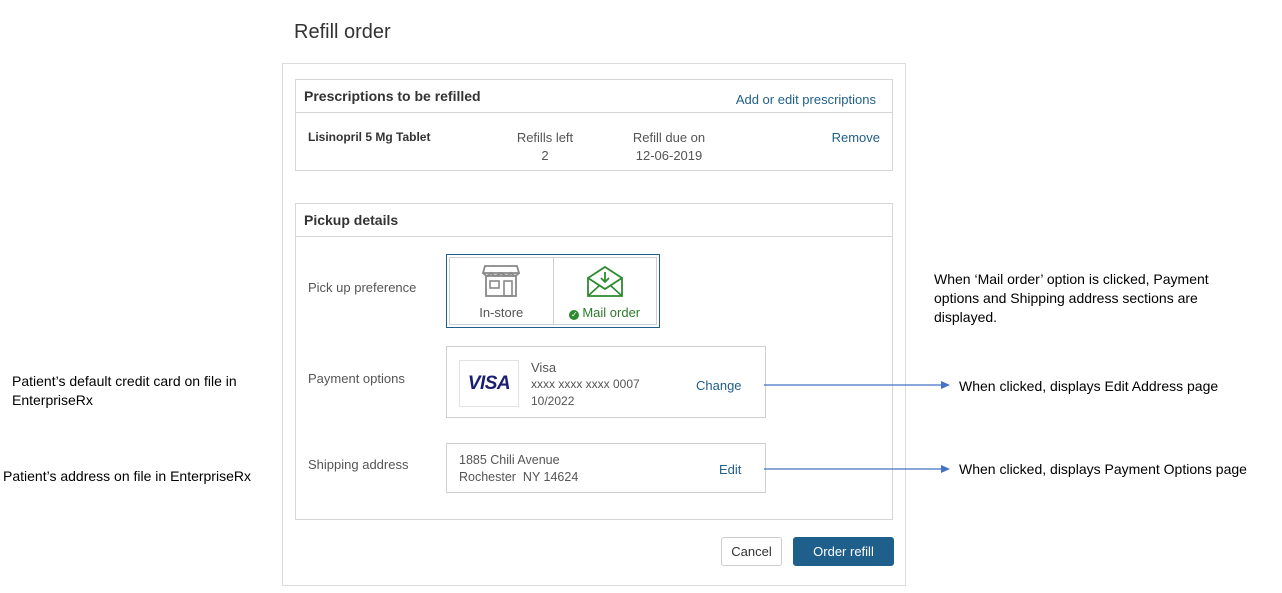 Image resolution: width=1282 pixels, height=593 pixels. What do you see at coordinates (362, 287) in the screenshot?
I see `pickup-preference-label: Pick up preference` at bounding box center [362, 287].